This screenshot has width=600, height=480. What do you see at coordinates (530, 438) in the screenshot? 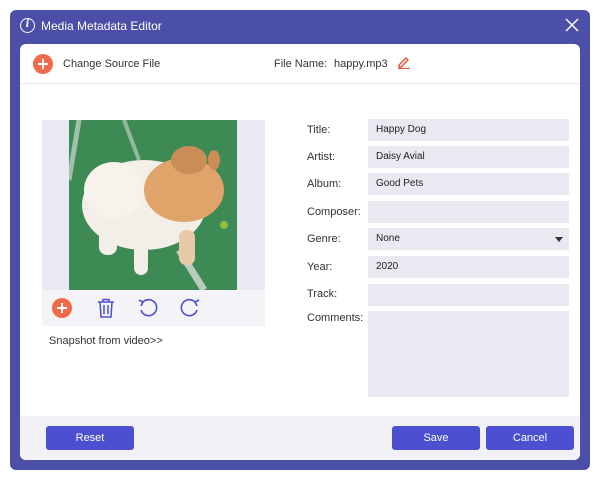
I see `cancel-button: Cancel` at bounding box center [530, 438].